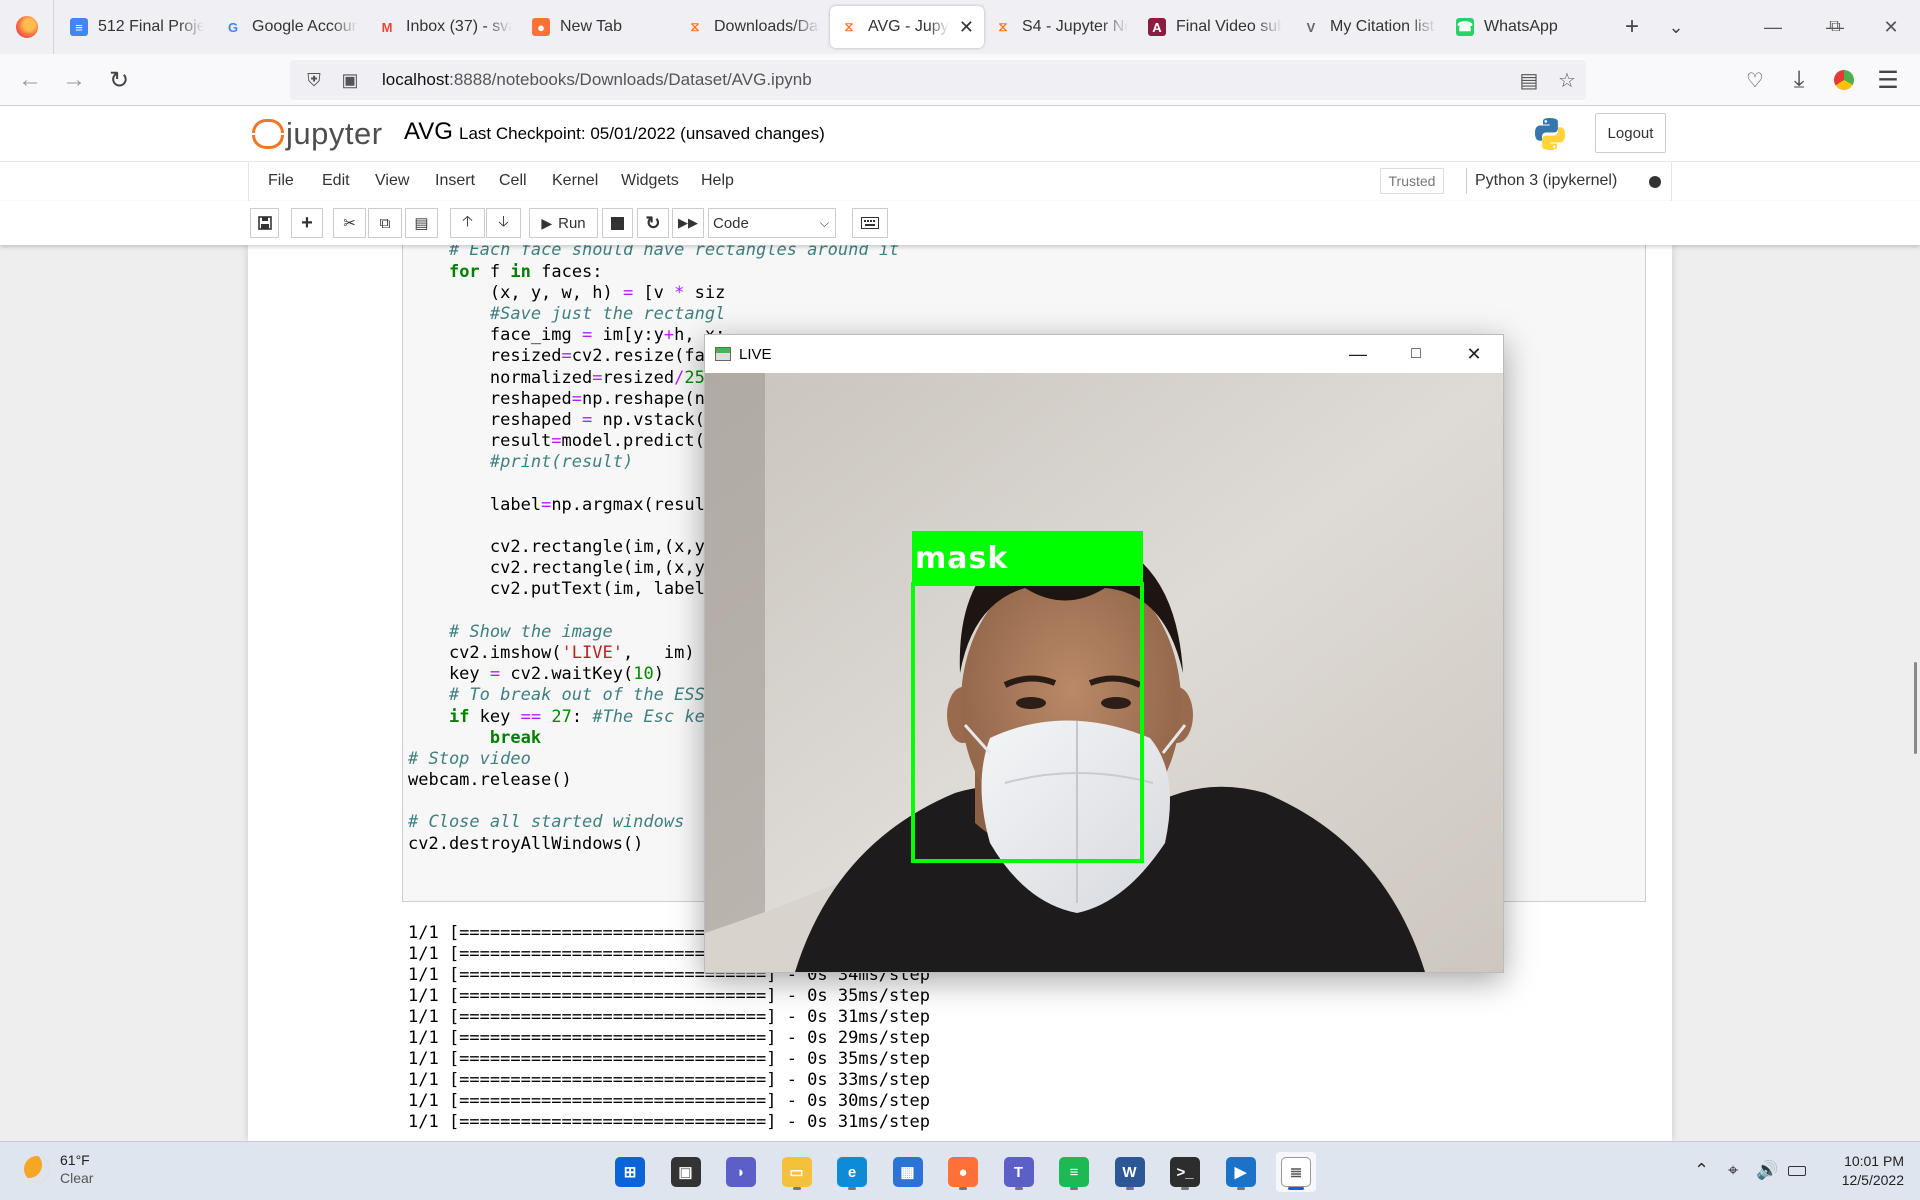  I want to click on restart-kernel-icon: ↻, so click(653, 223).